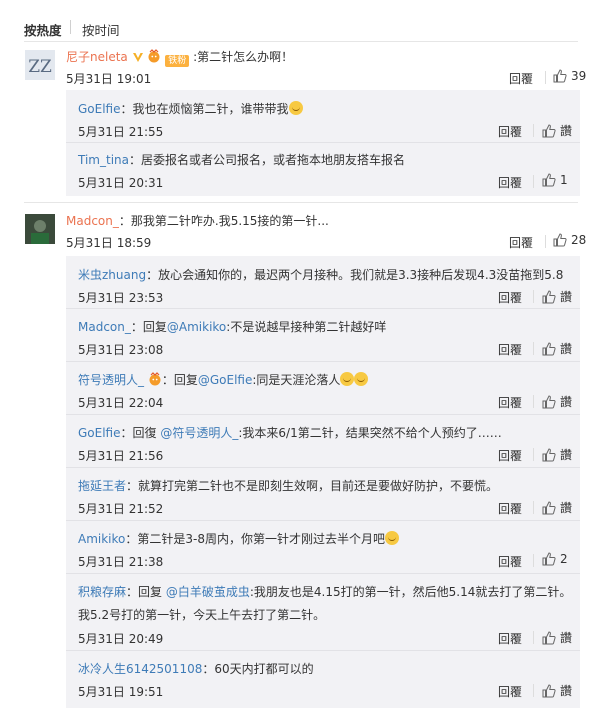  I want to click on reply-username-link: Tim_tina, so click(103, 160).